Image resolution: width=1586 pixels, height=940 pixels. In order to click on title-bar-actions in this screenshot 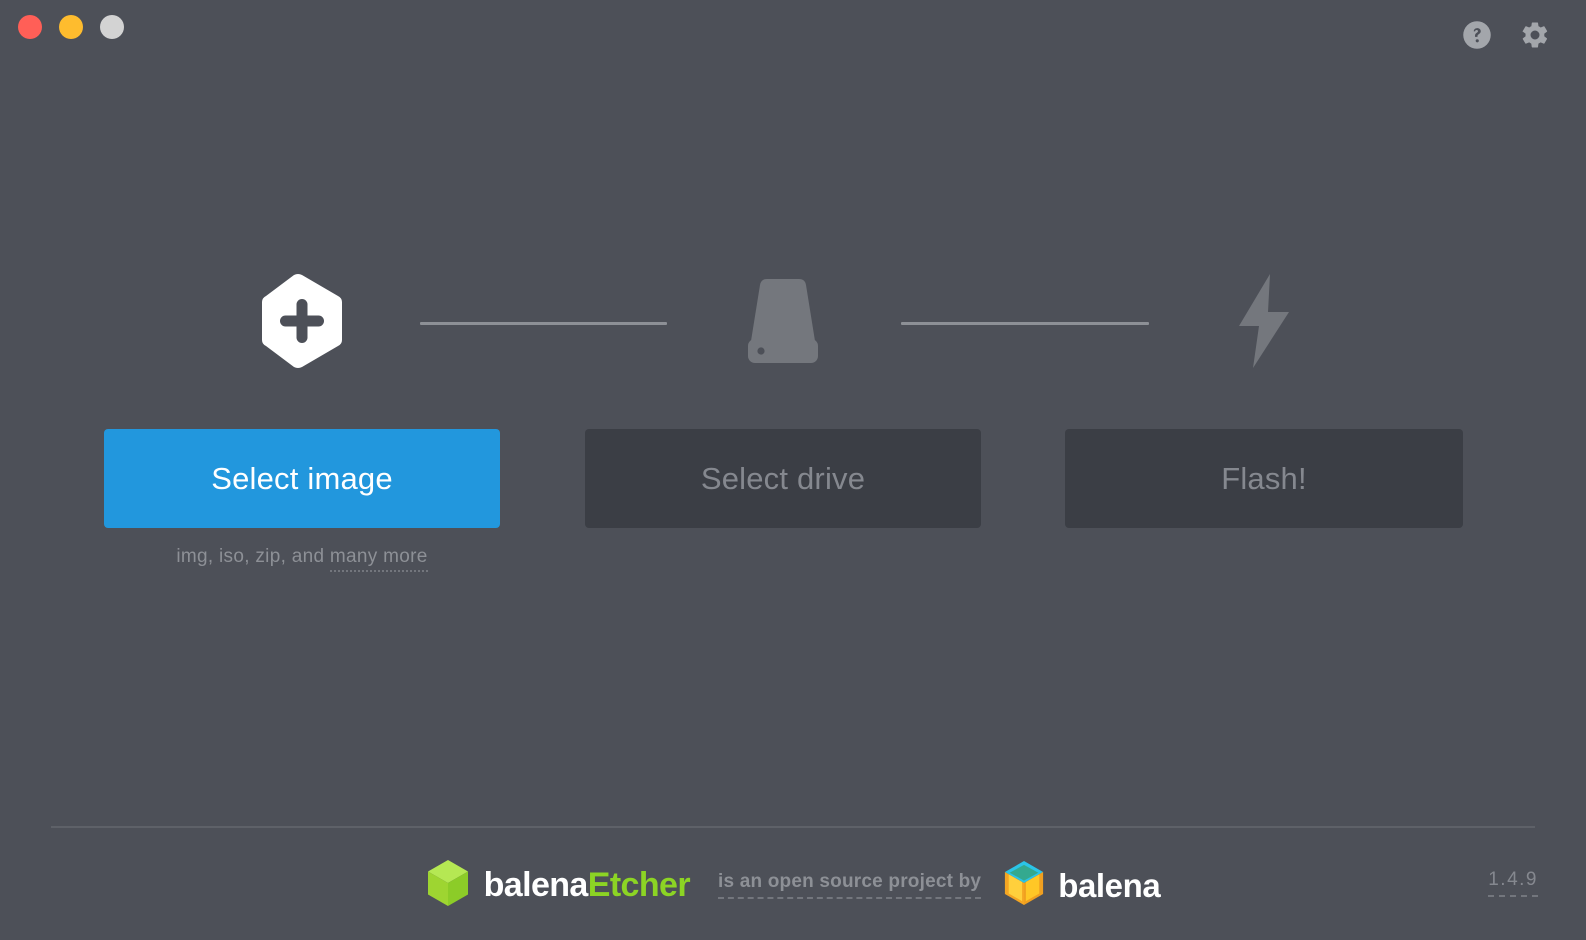, I will do `click(1506, 35)`.